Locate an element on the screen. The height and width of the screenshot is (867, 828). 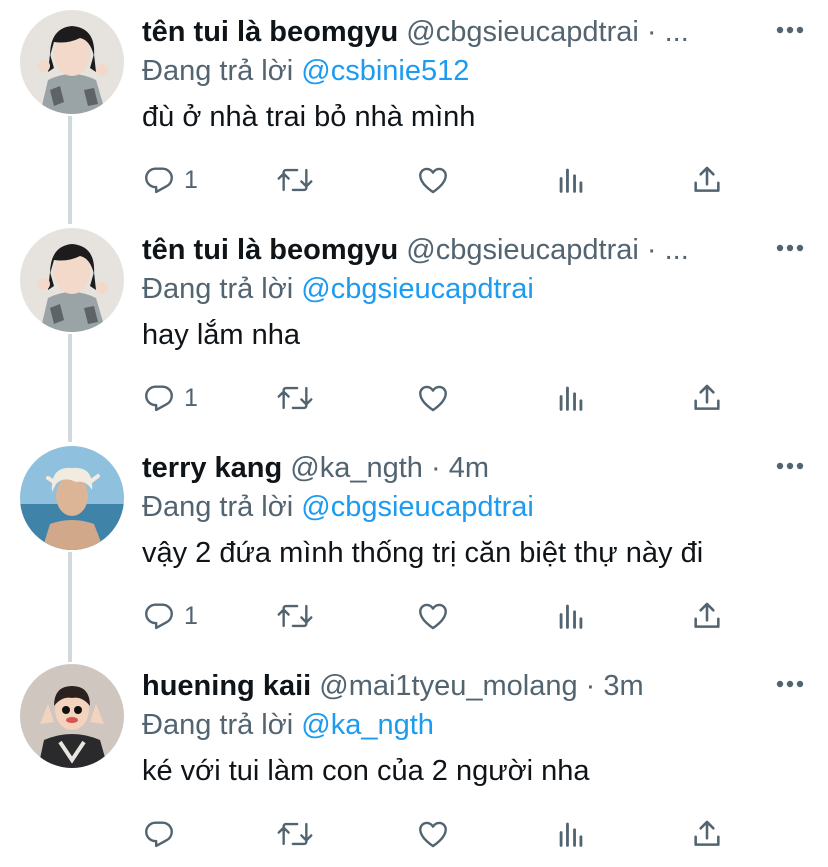
mention-link: @ka_ngth is located at coordinates (367, 725).